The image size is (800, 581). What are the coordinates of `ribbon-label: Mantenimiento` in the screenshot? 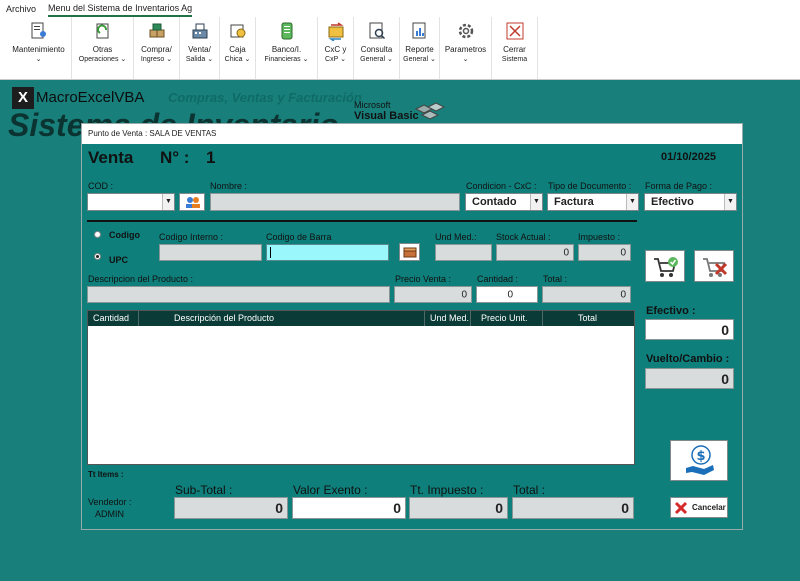 It's located at (38, 49).